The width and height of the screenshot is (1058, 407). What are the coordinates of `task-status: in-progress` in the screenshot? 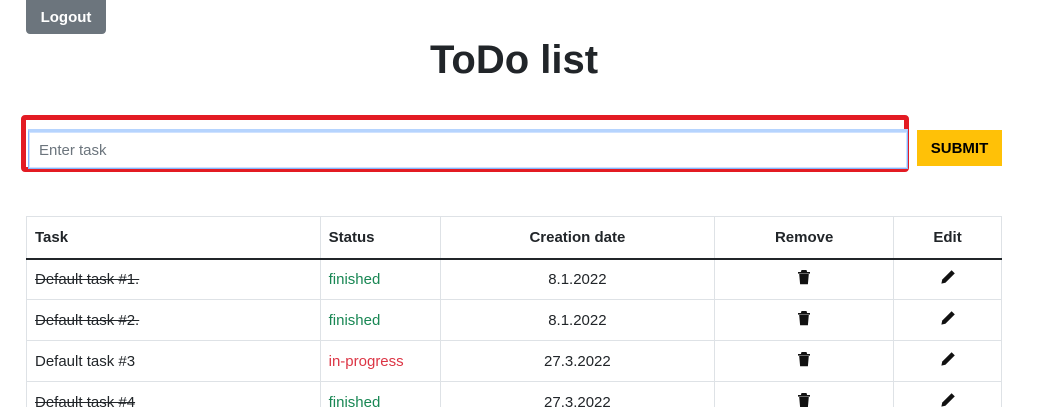 It's located at (380, 361).